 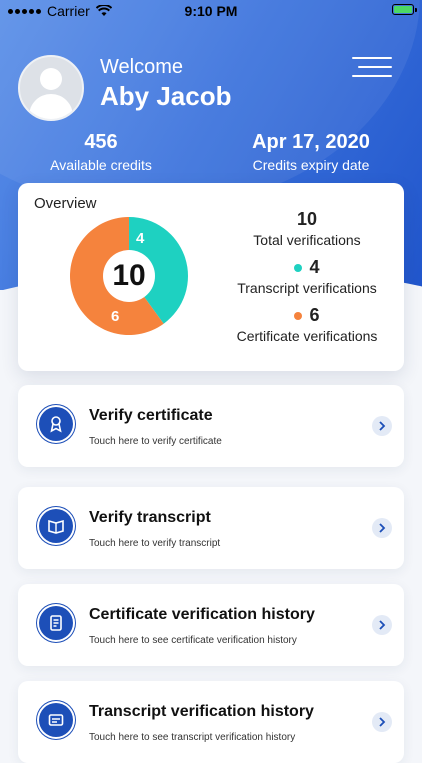 What do you see at coordinates (56, 720) in the screenshot?
I see `transcript-history-icon` at bounding box center [56, 720].